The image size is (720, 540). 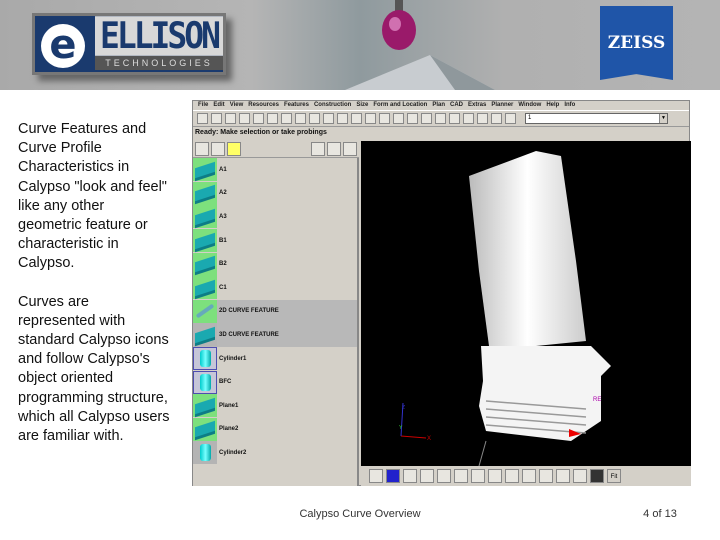 I want to click on move-up-icon, so click(x=350, y=149).